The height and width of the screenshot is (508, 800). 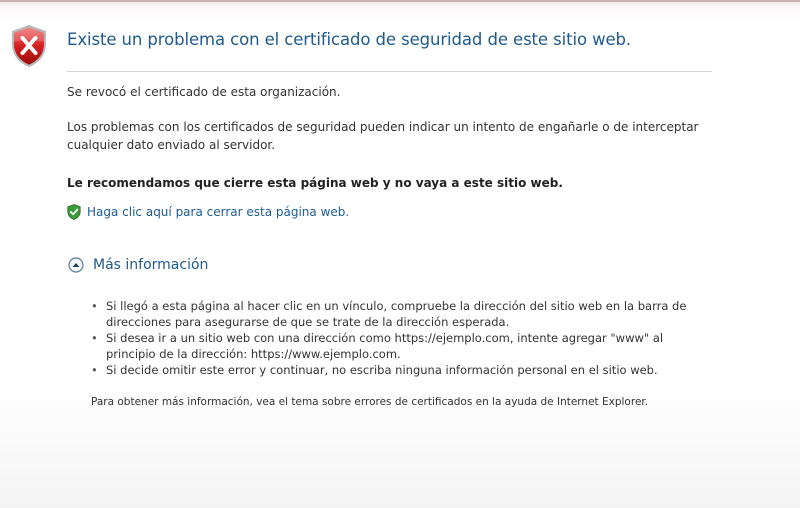 I want to click on green-shield-check-icon, so click(x=74, y=212).